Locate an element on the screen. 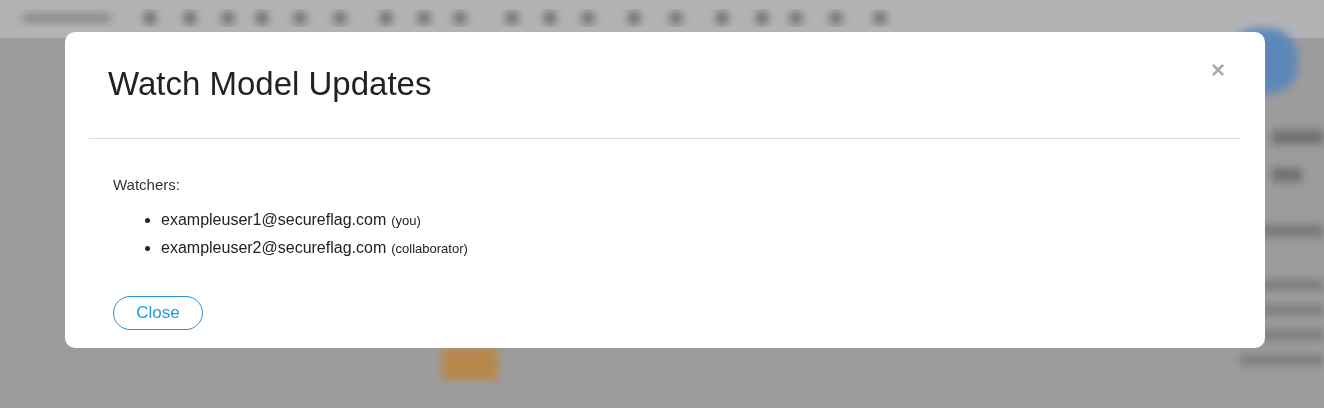 The height and width of the screenshot is (408, 1324). watcher-email: exampleuser1@secureflag.com is located at coordinates (274, 220).